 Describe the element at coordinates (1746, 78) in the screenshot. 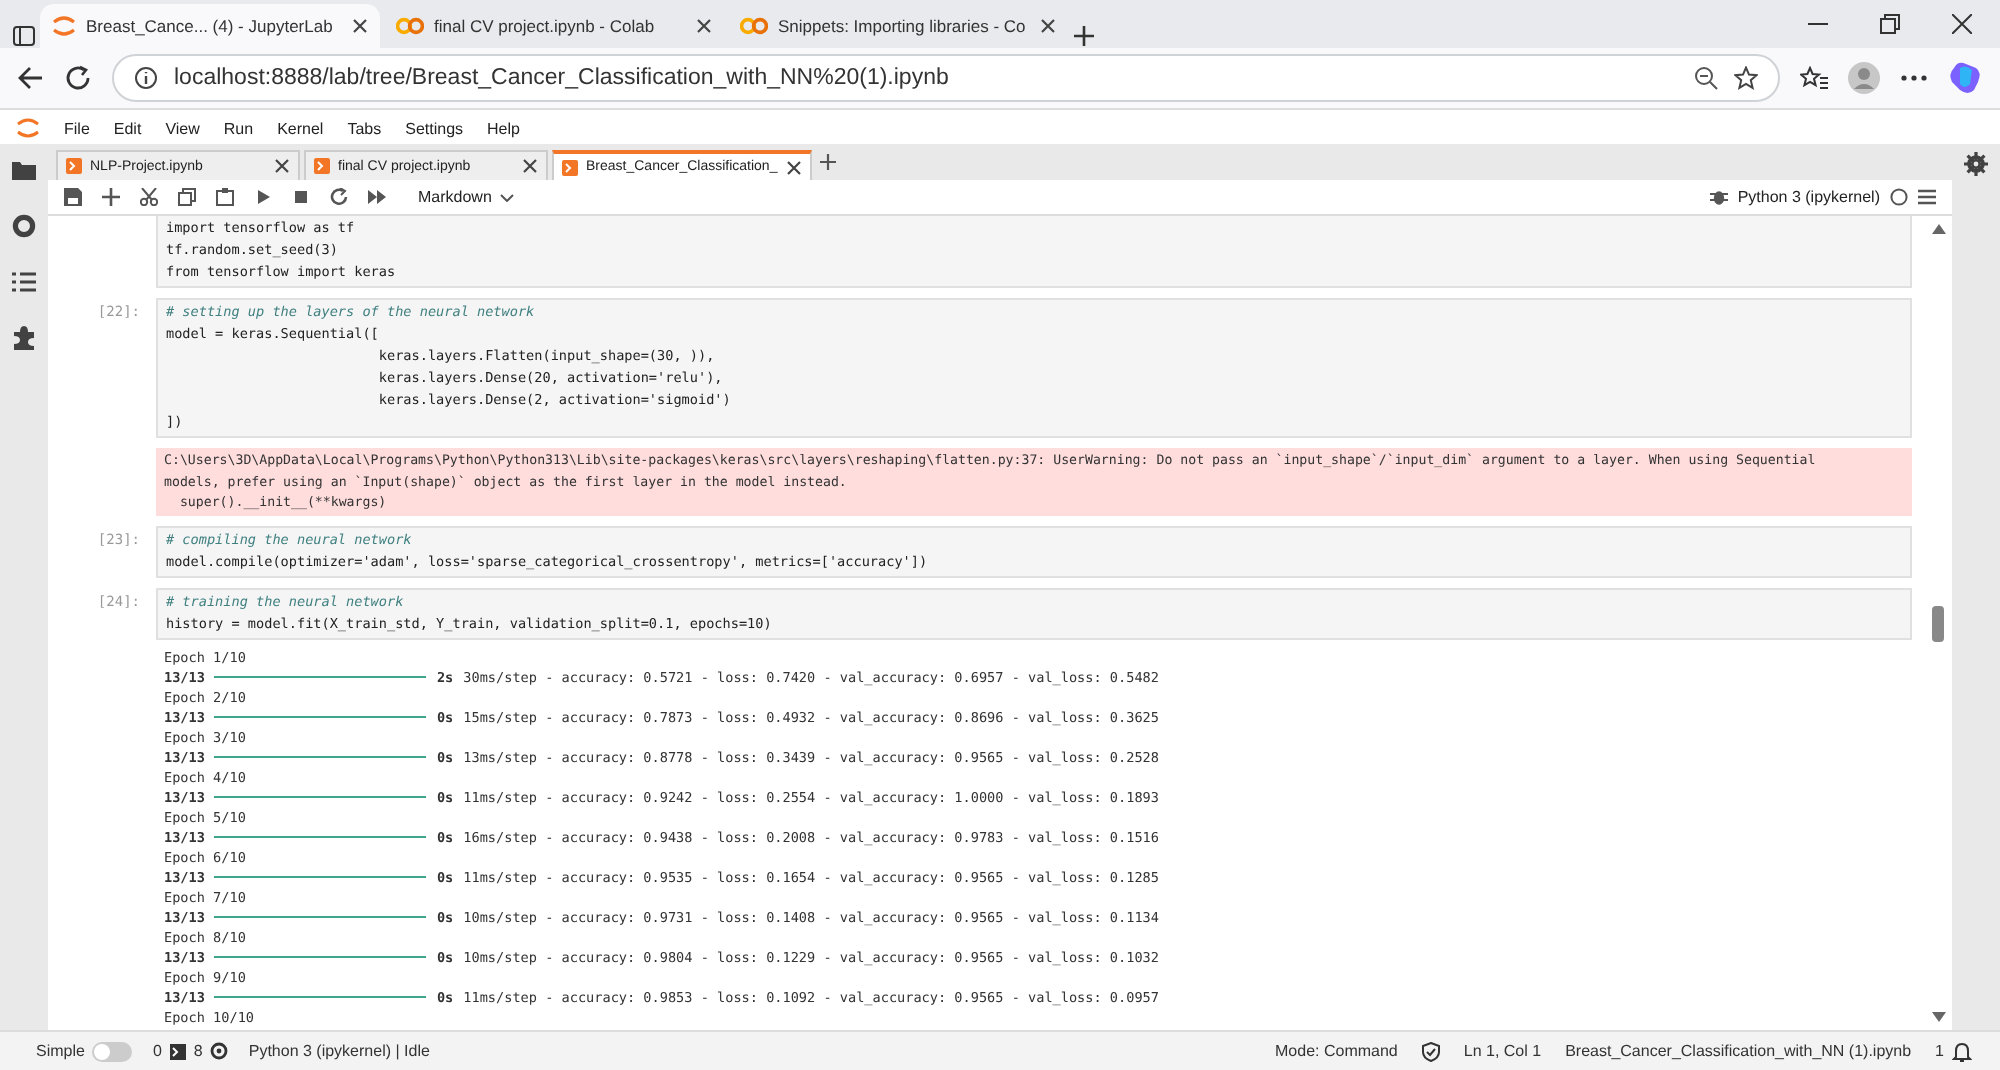

I see `favorite-star-icon` at that location.